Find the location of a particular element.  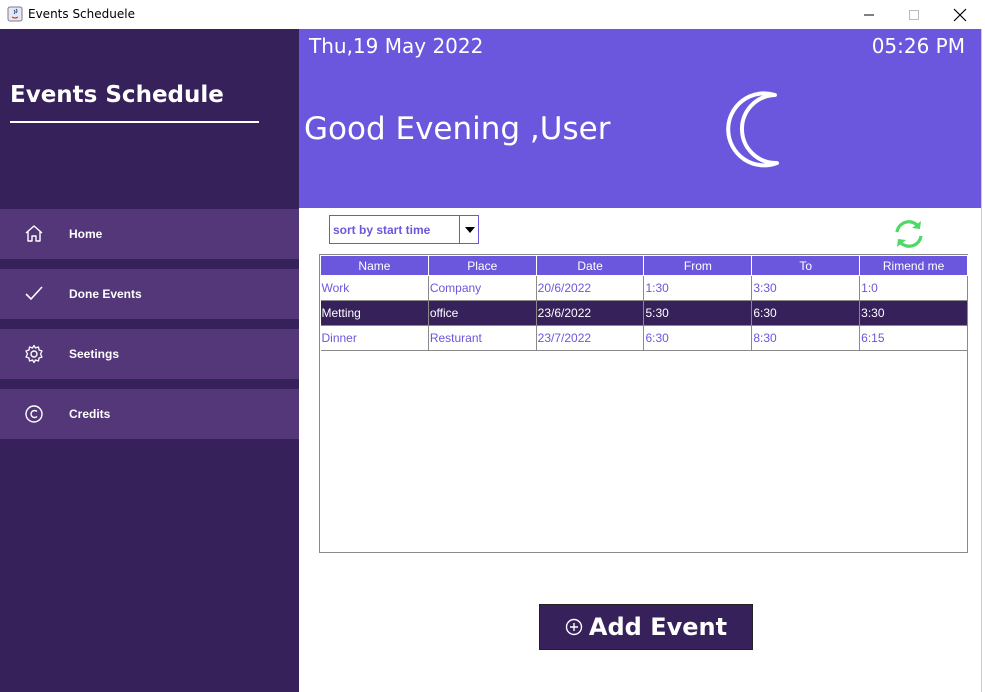

cell-remind: 1:0 is located at coordinates (913, 288).